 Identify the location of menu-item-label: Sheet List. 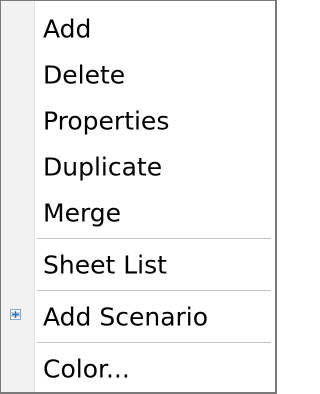
(105, 265).